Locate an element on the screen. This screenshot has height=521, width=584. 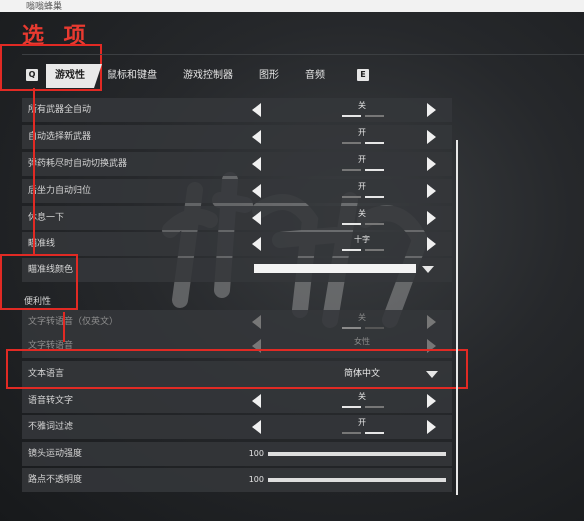
setting-row-take-break: 休息一下 关 is located at coordinates (237, 218).